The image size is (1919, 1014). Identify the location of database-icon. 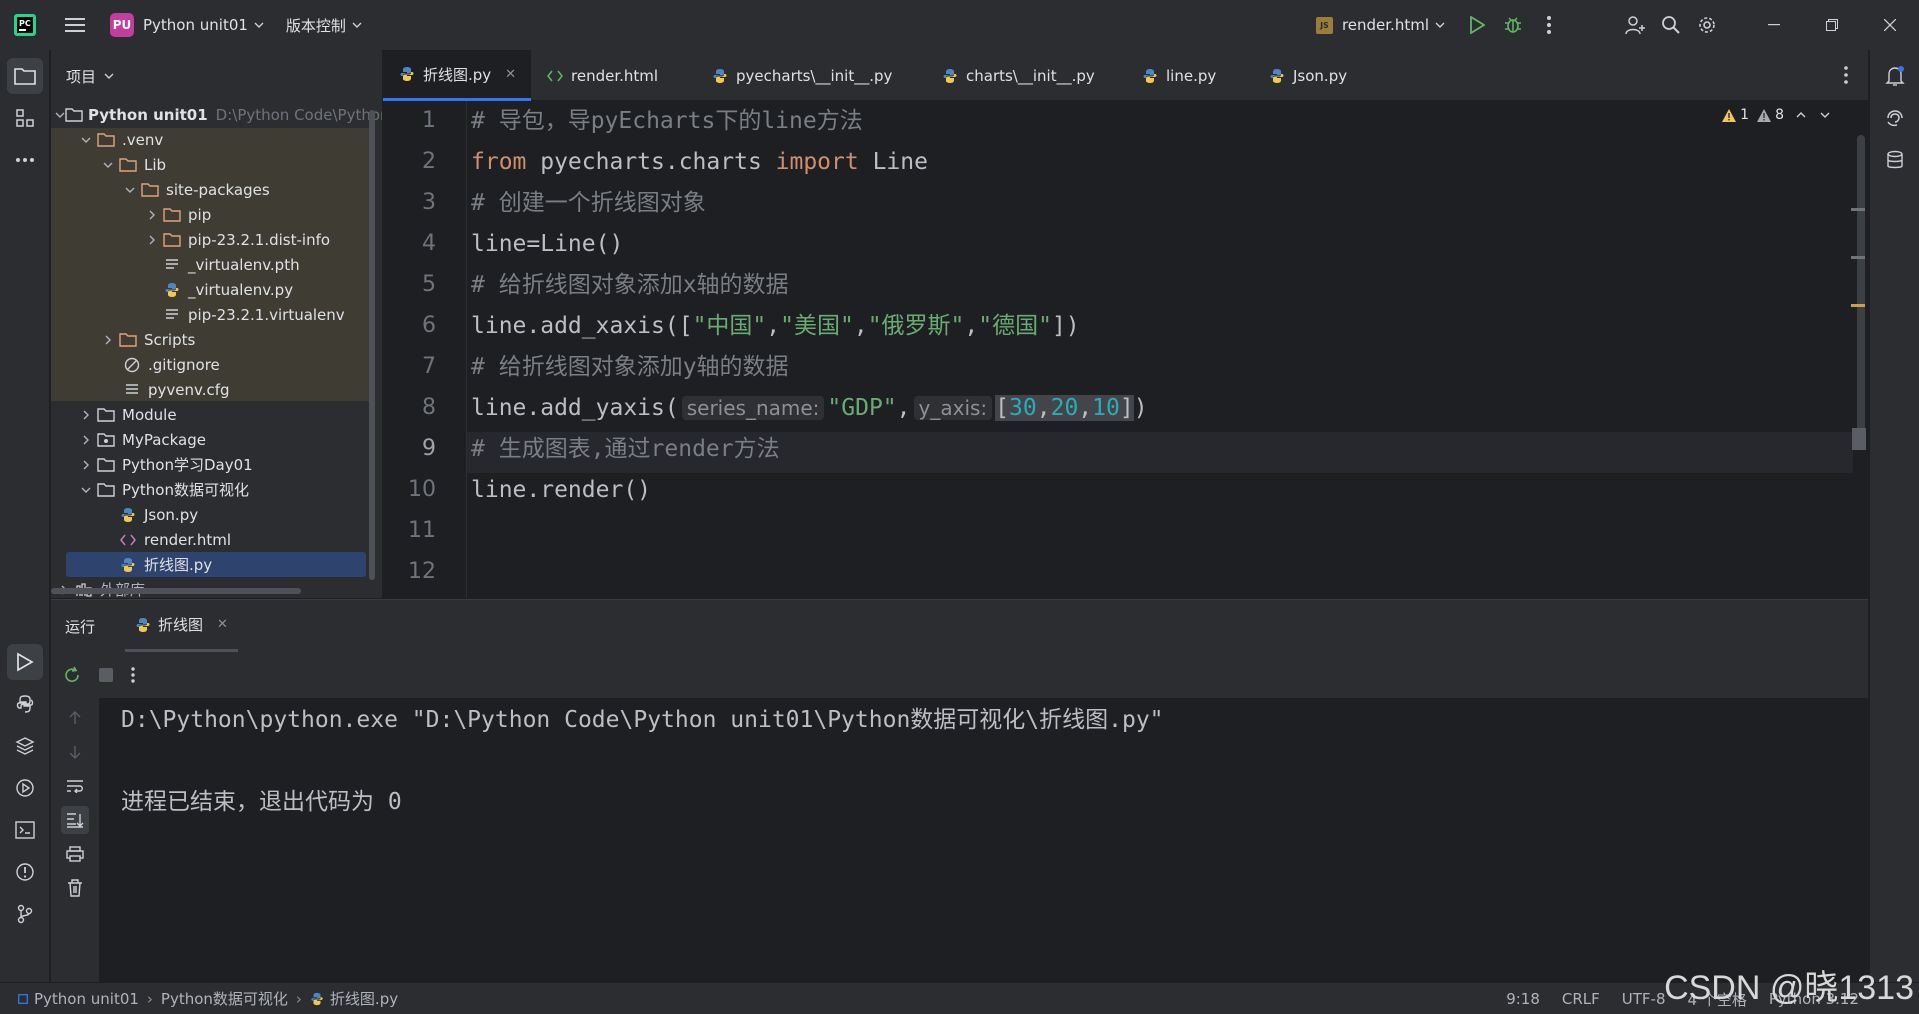
(1895, 160).